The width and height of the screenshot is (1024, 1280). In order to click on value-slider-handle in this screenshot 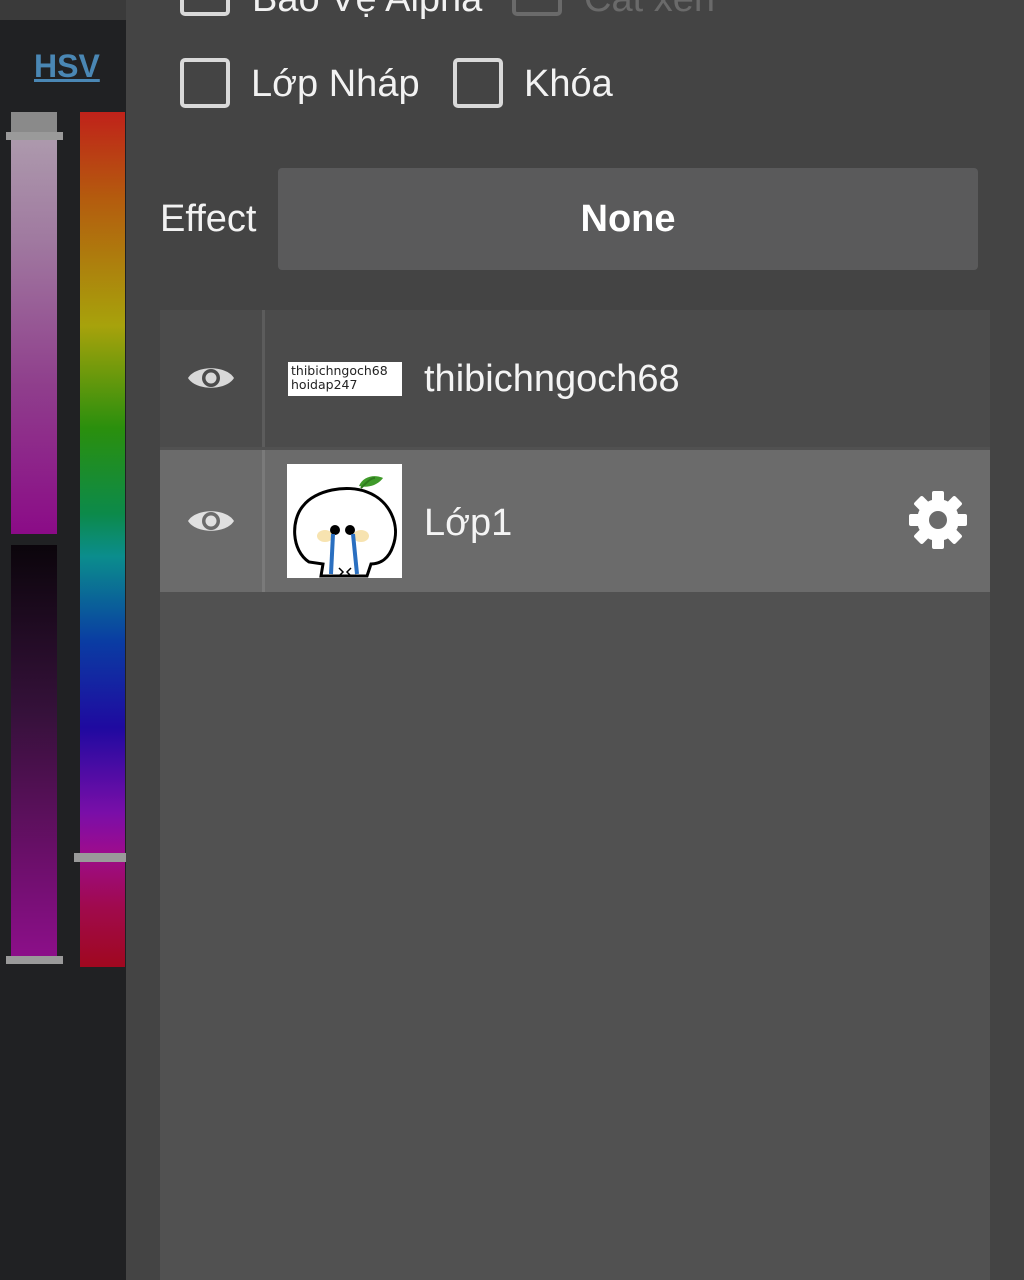, I will do `click(34, 960)`.